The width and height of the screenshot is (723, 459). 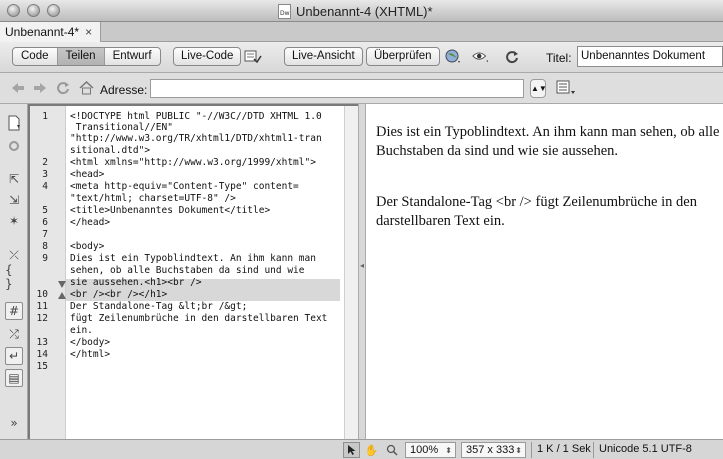 What do you see at coordinates (253, 56) in the screenshot?
I see `browser-compat-check-icon` at bounding box center [253, 56].